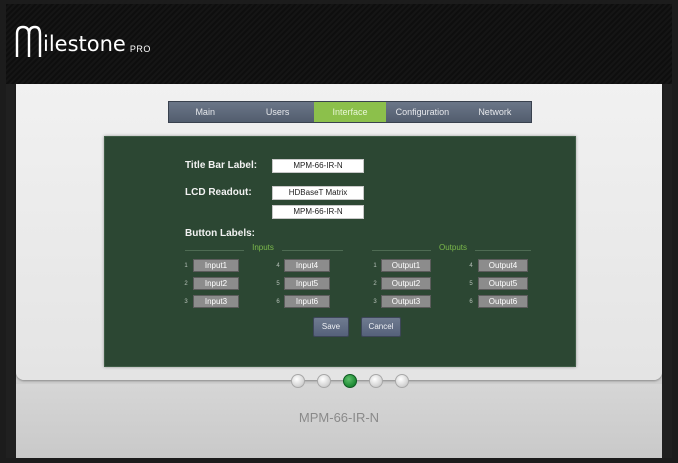 The image size is (678, 463). I want to click on inputs-divider-left, so click(214, 250).